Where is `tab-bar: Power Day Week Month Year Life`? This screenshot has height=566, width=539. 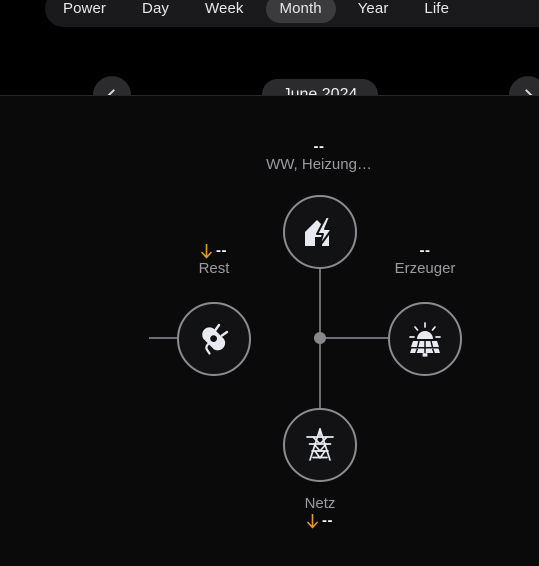 tab-bar: Power Day Week Month Year Life is located at coordinates (292, 13).